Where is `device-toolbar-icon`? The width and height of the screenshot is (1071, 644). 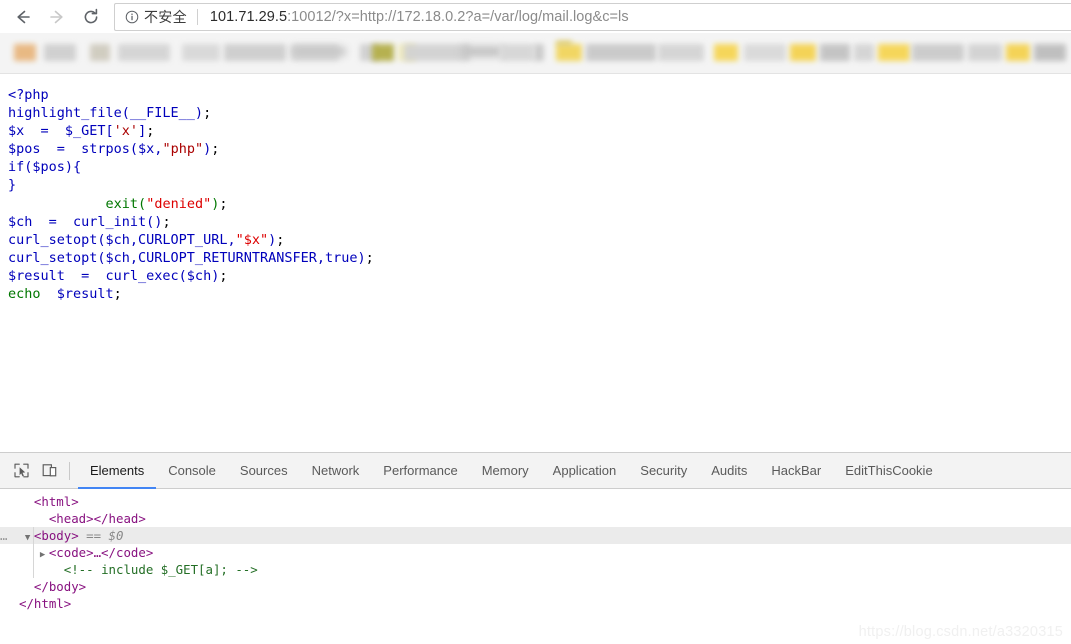
device-toolbar-icon is located at coordinates (49, 470).